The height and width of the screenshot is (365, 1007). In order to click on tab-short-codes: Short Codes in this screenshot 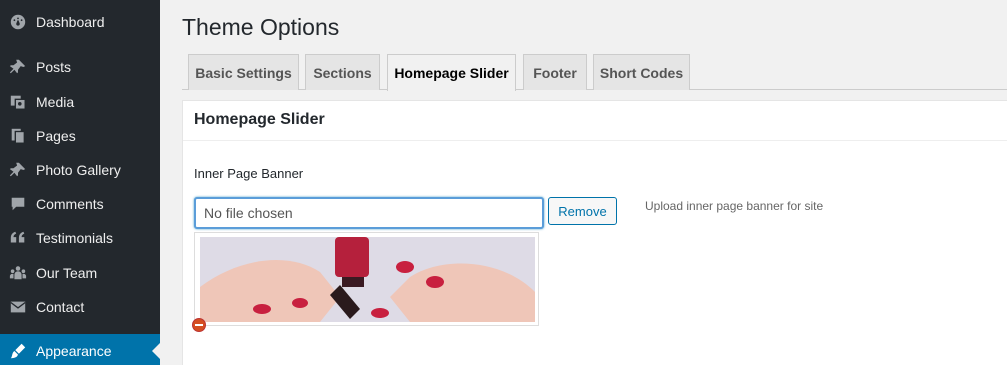, I will do `click(641, 72)`.